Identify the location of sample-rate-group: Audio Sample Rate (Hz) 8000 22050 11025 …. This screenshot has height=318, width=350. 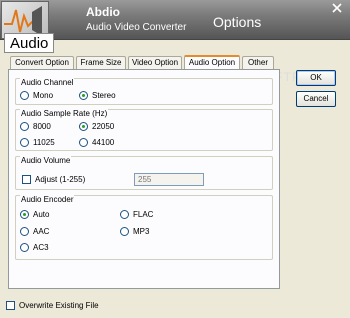
(144, 130).